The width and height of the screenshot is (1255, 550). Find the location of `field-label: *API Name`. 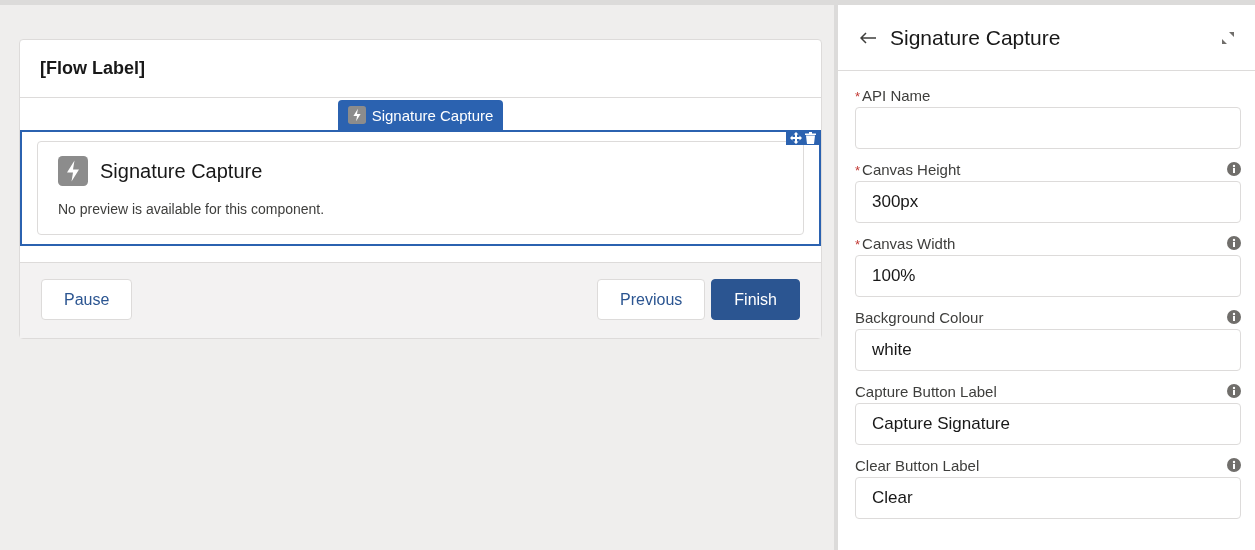

field-label: *API Name is located at coordinates (893, 95).